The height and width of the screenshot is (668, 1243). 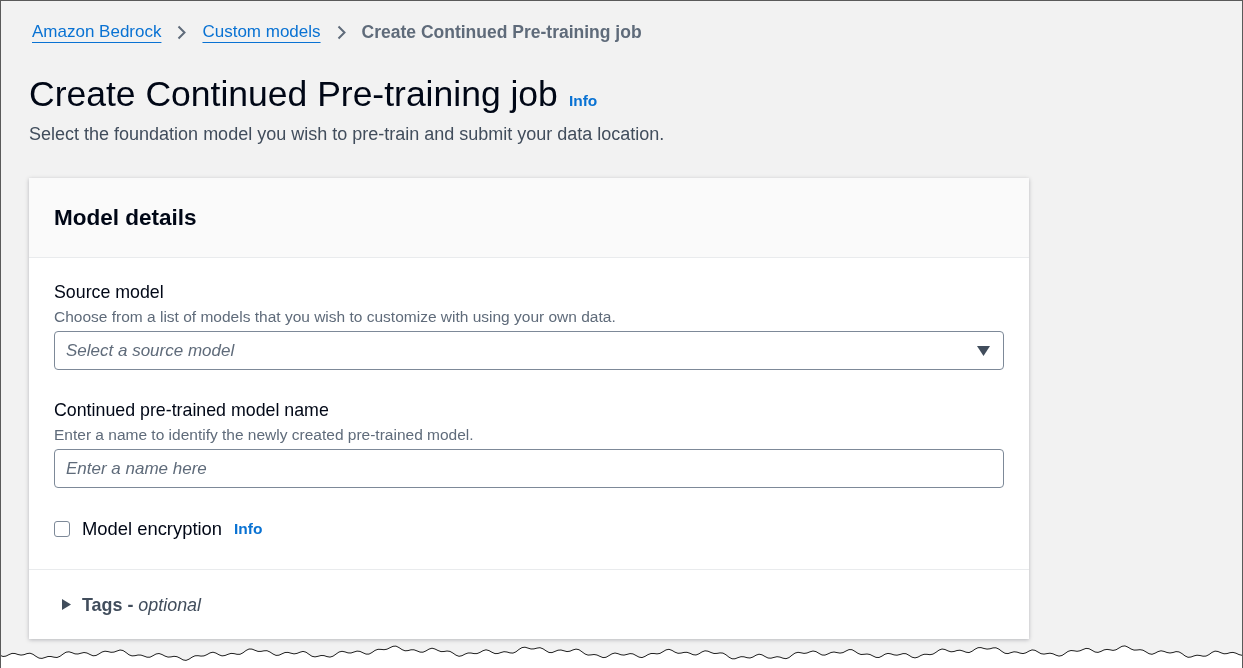 I want to click on breadcrumb-link: Custom models, so click(x=261, y=32).